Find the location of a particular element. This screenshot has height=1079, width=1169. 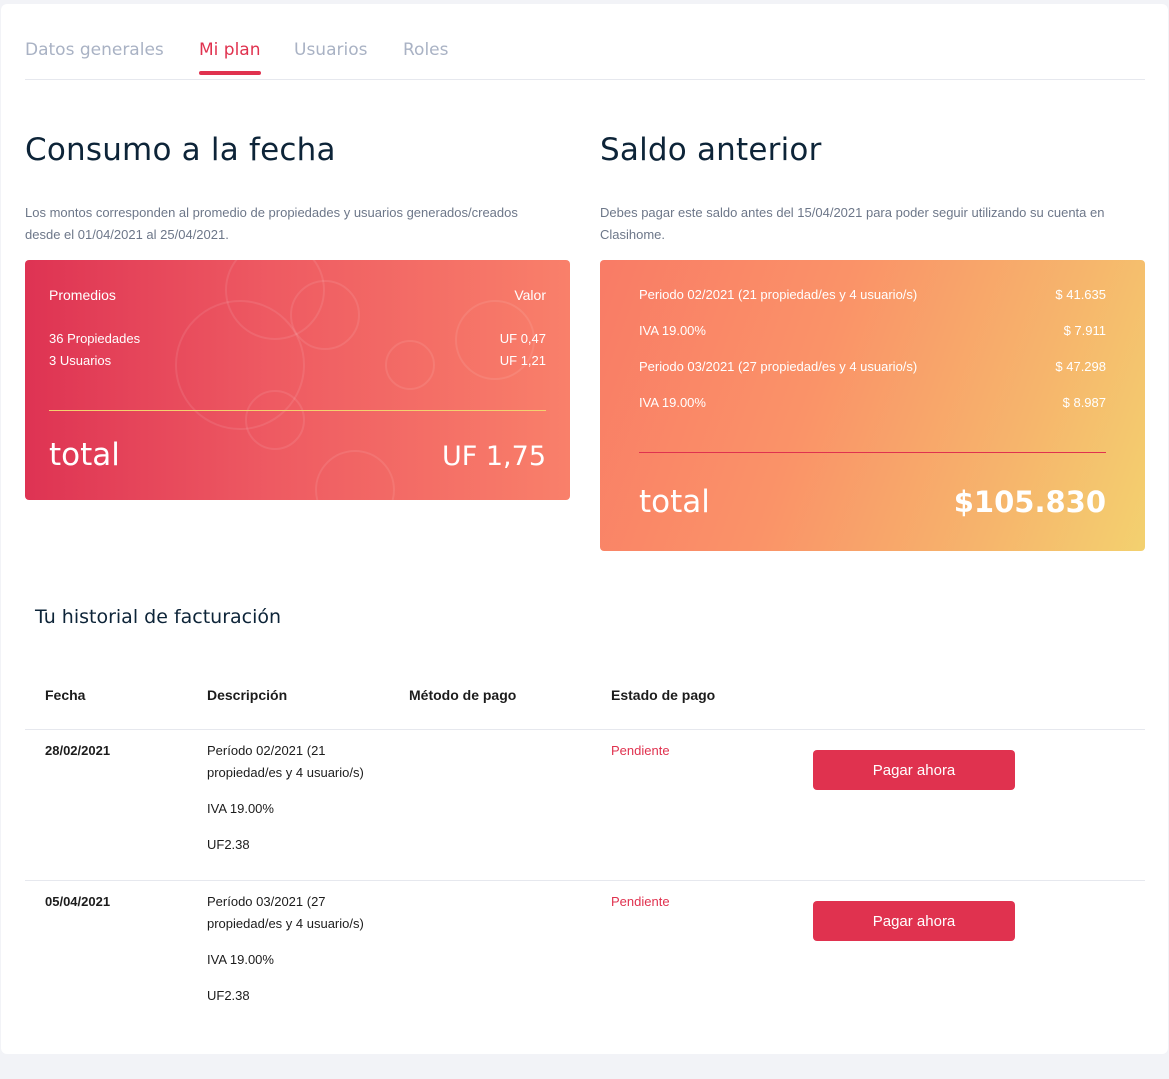

saldo-divider is located at coordinates (872, 452).